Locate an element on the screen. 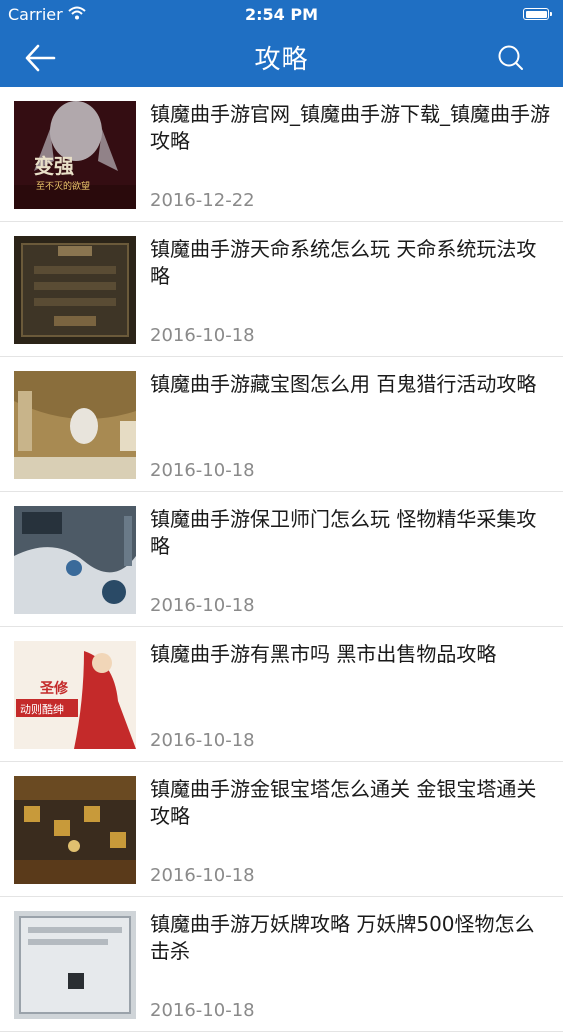 This screenshot has width=563, height=1032. article-item: 镇魔曲手游金银宝塔怎么通关 金银宝塔通关攻略 2016-10-18 is located at coordinates (281, 829).